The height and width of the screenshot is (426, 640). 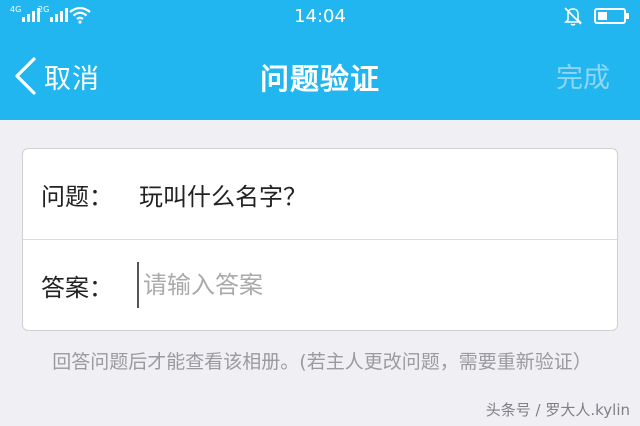 I want to click on hint-text: 回答问题后才能查看该相册。(若主人更改问题，需要重新验证）, so click(x=322, y=362).